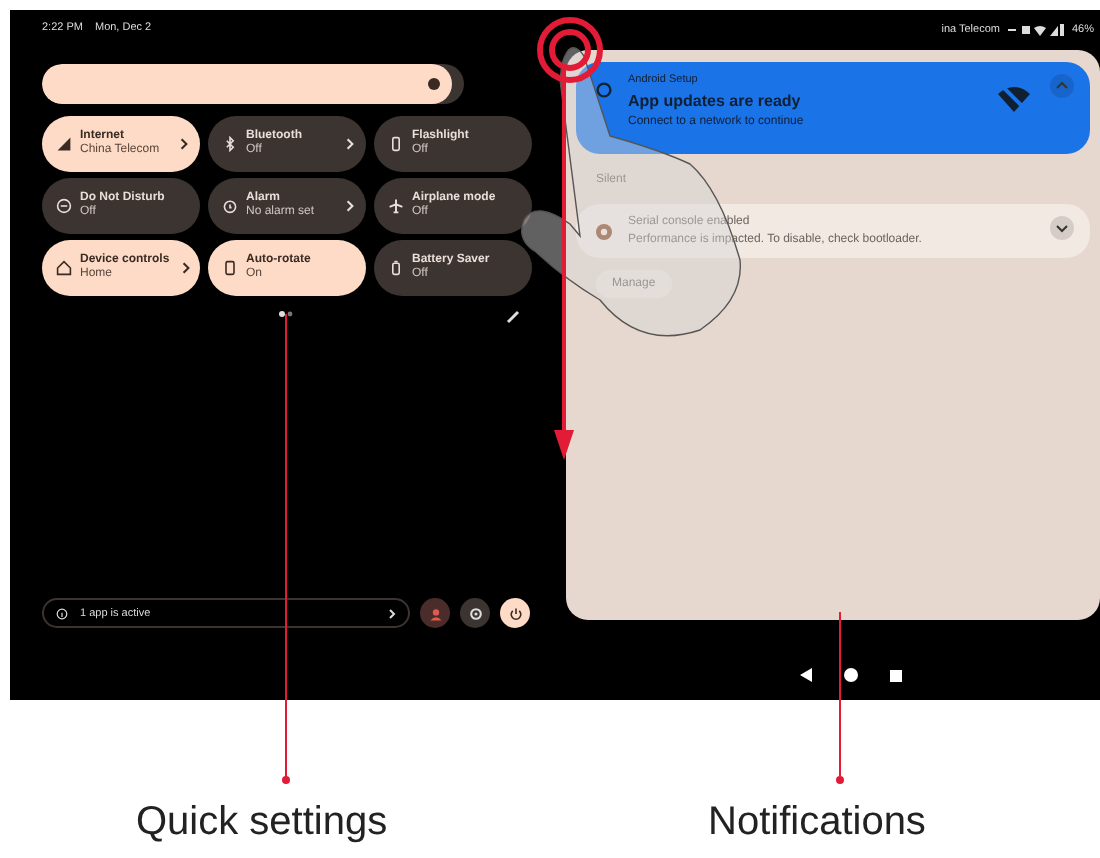 The width and height of the screenshot is (1100, 858). I want to click on power-button, so click(515, 613).